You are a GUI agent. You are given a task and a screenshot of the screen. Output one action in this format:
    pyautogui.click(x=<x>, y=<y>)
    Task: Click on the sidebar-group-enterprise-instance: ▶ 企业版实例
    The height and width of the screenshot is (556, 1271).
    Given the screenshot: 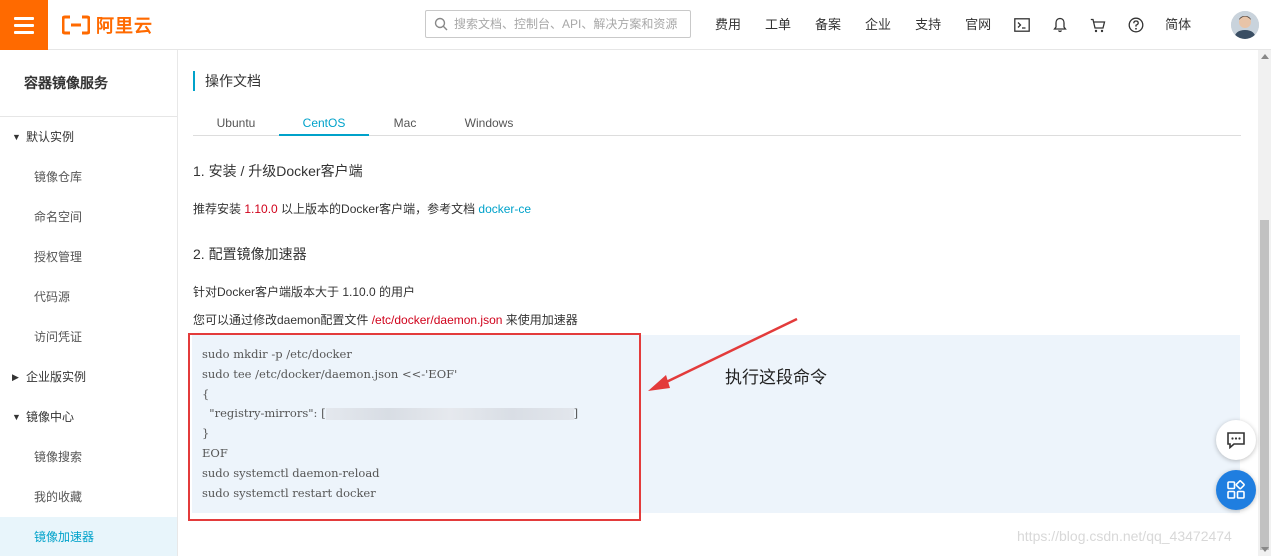 What is the action you would take?
    pyautogui.click(x=88, y=377)
    